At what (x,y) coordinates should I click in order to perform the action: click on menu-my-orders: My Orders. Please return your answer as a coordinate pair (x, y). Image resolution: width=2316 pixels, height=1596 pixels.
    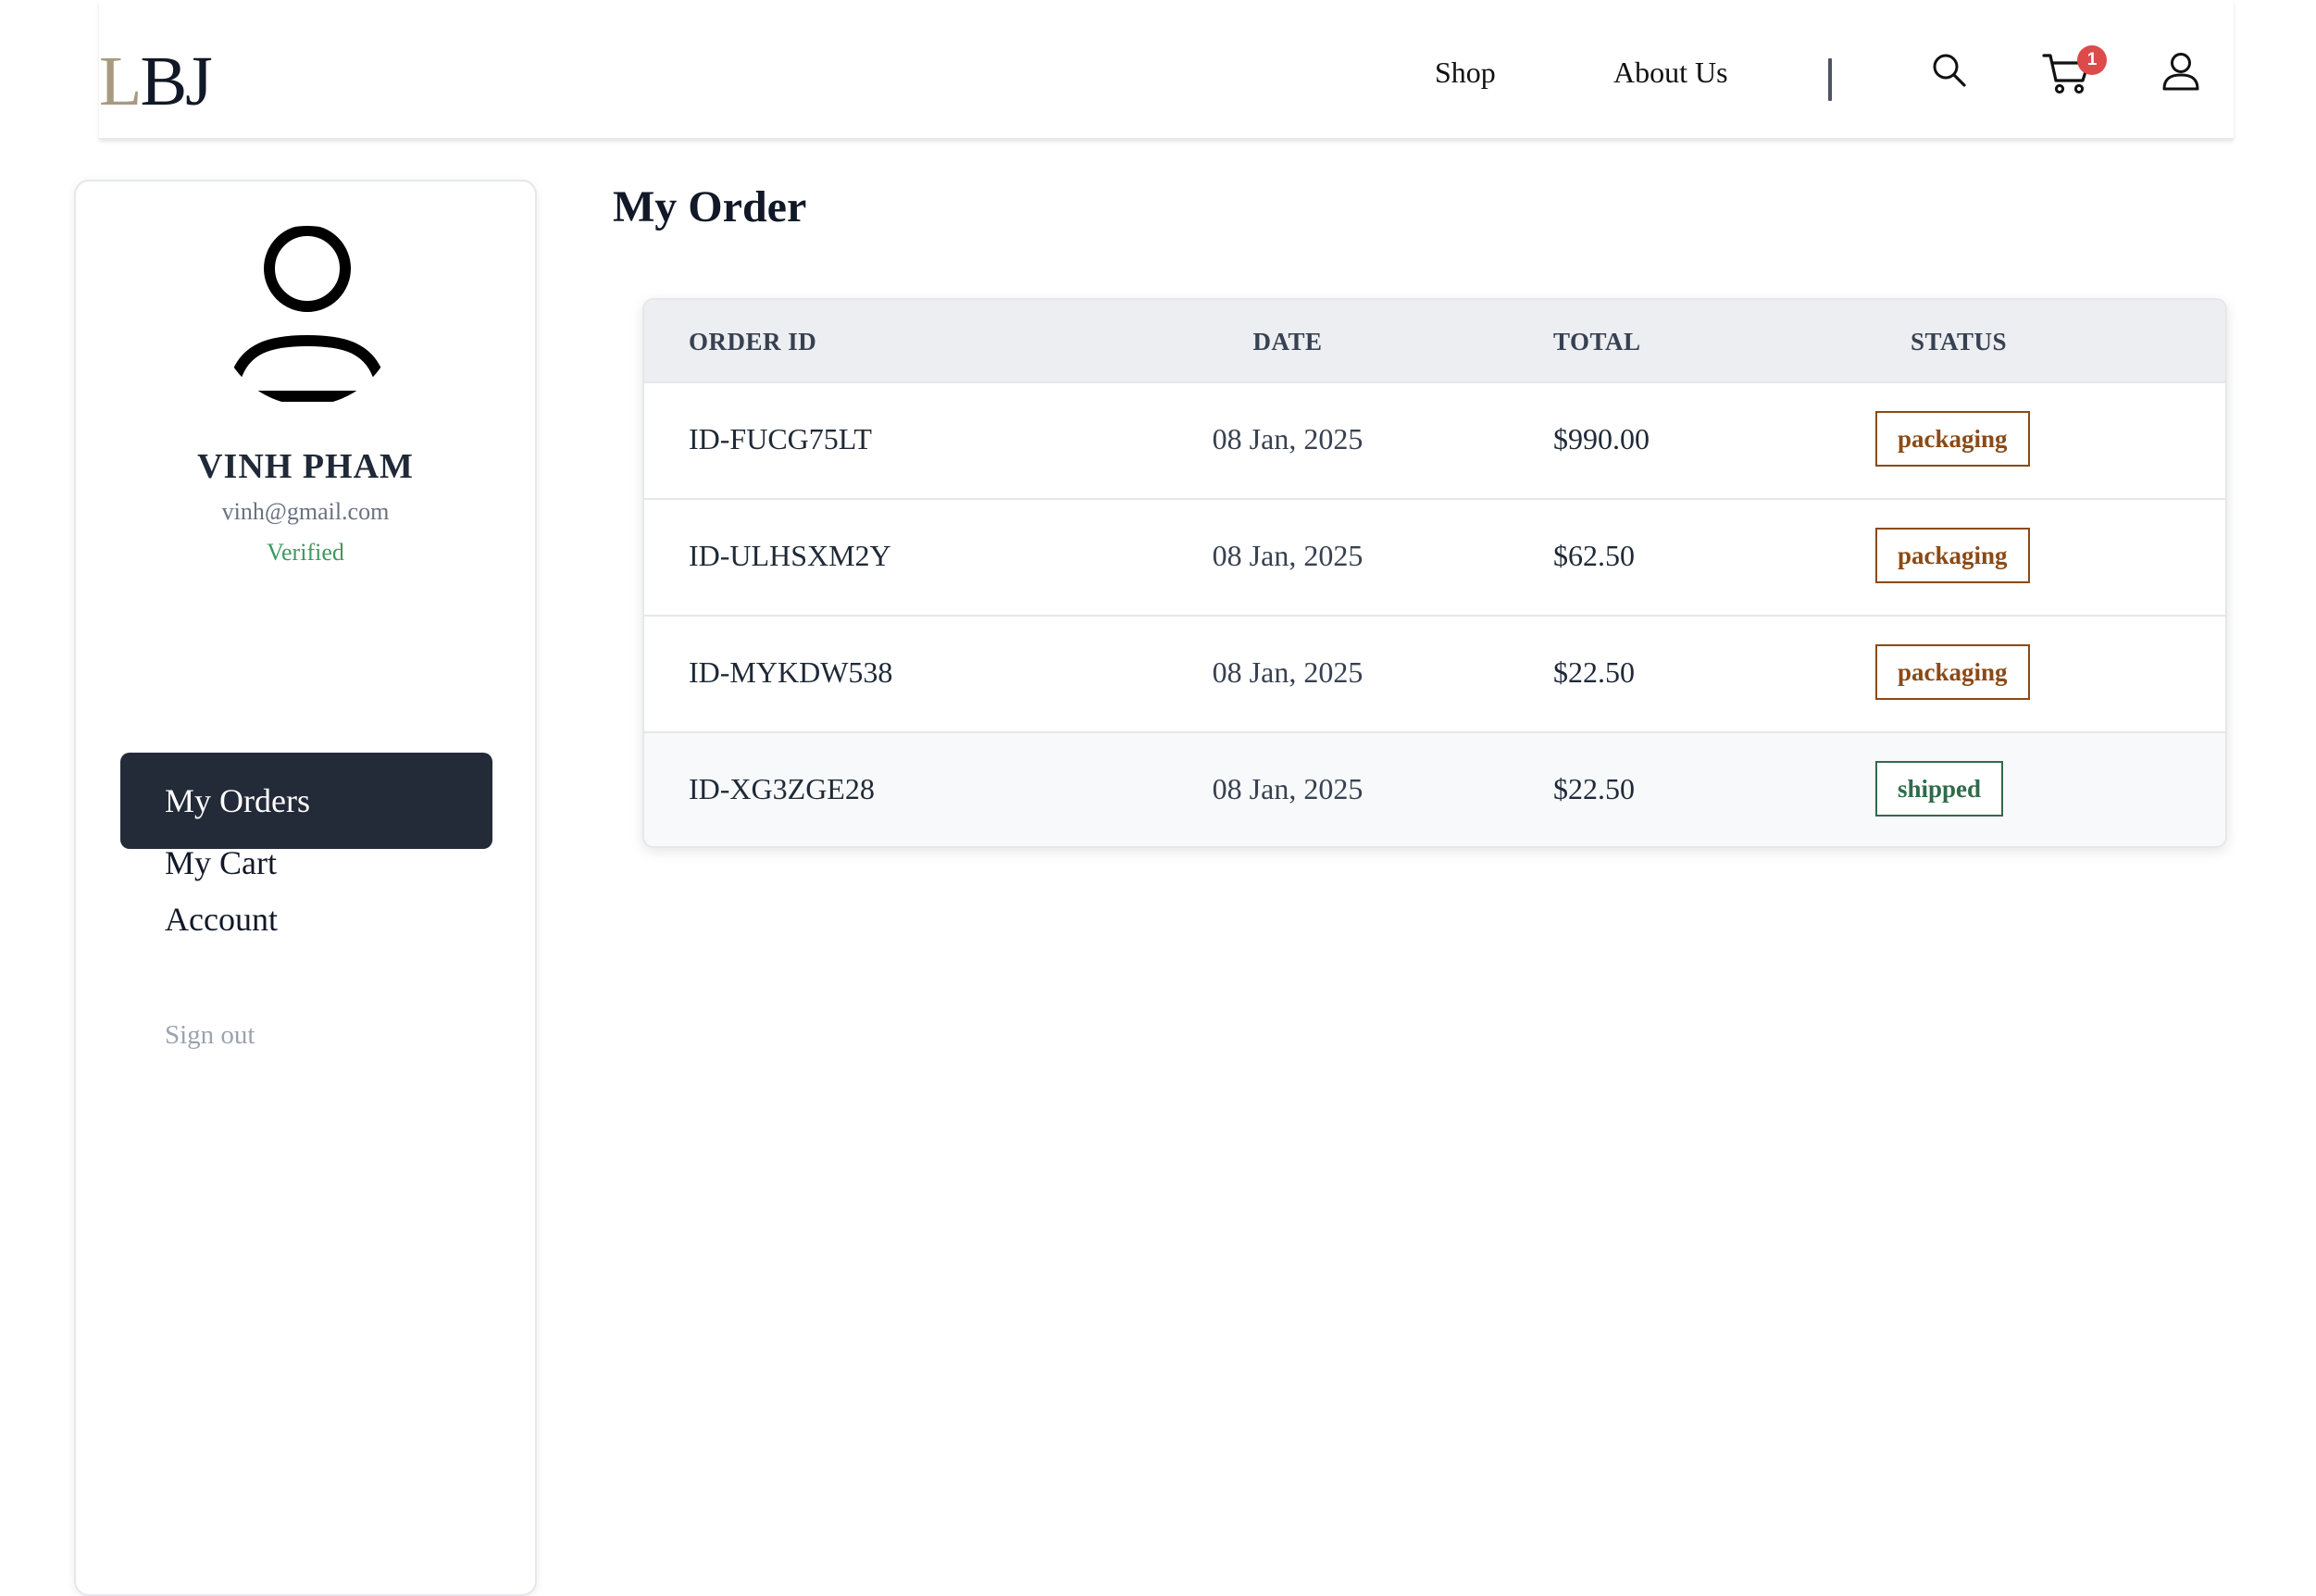
    Looking at the image, I should click on (306, 801).